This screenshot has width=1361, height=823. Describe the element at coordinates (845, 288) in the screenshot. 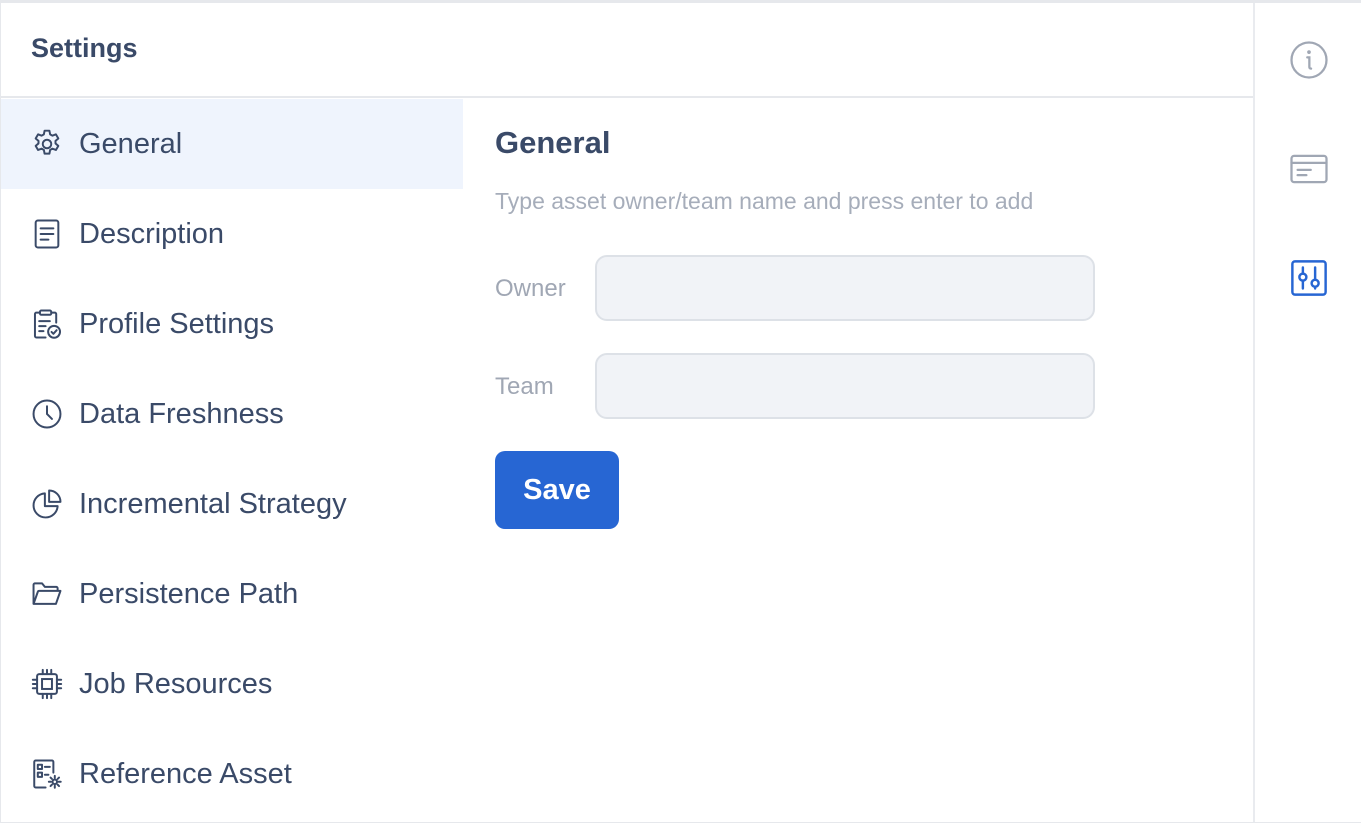

I see `owner-input` at that location.